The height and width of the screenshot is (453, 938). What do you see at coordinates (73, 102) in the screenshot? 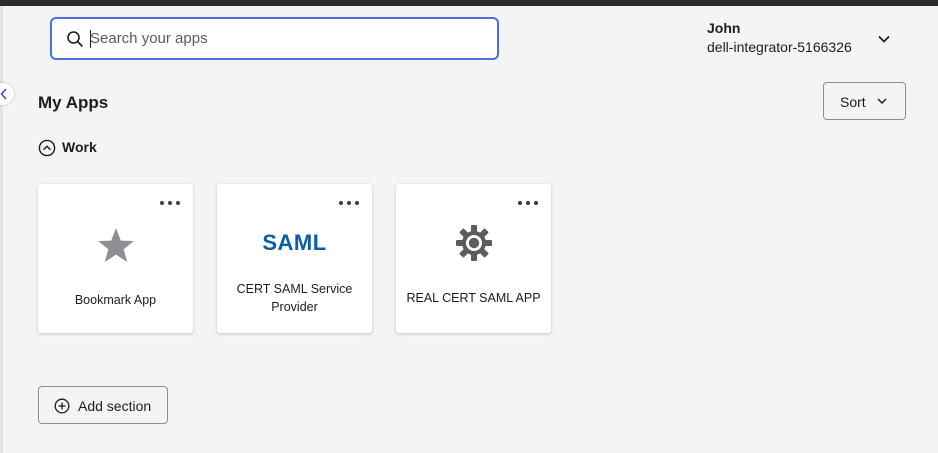
I see `page-title: My Apps` at bounding box center [73, 102].